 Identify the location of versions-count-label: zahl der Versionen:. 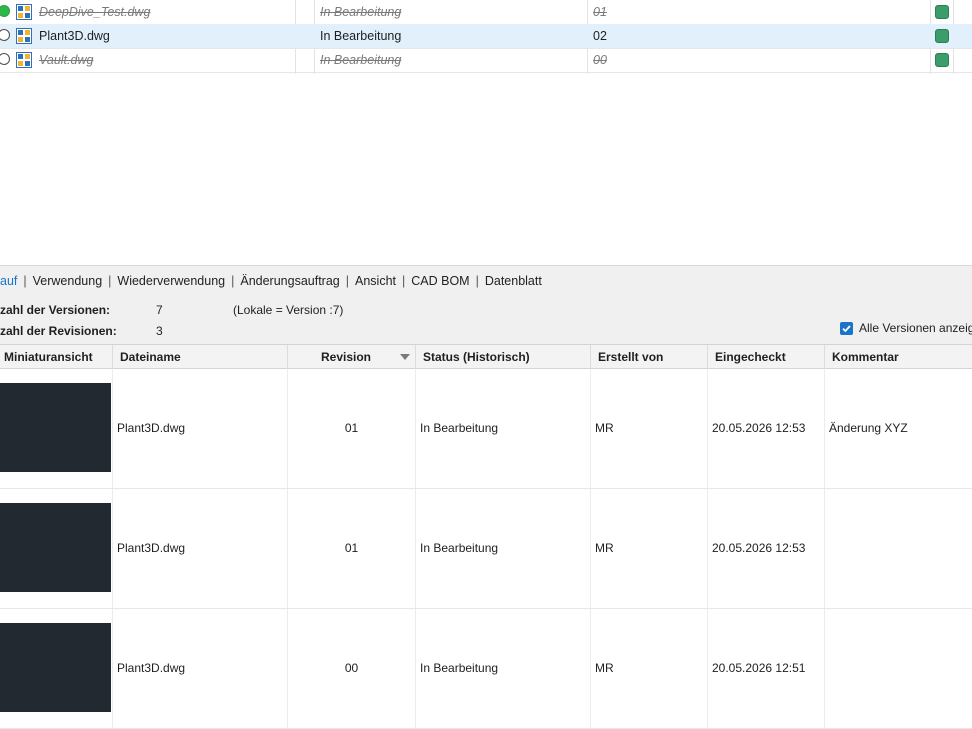
(55, 310).